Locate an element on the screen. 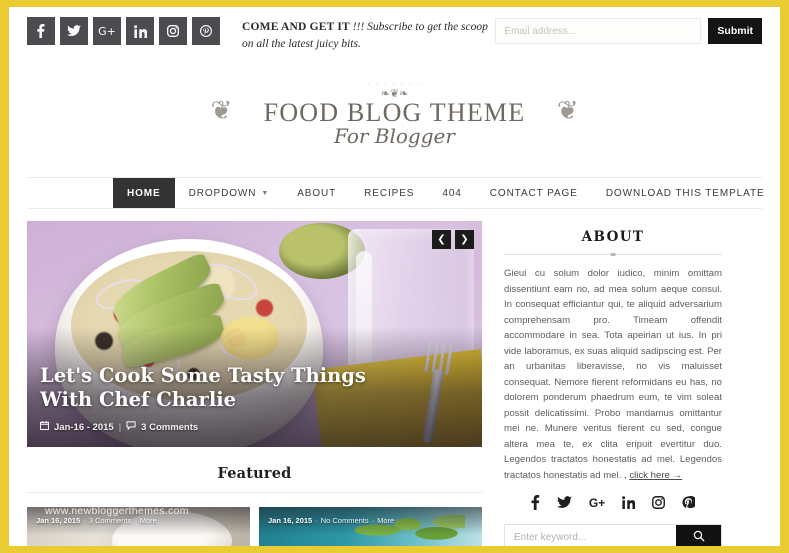  about-click-here-link: click here → is located at coordinates (655, 475).